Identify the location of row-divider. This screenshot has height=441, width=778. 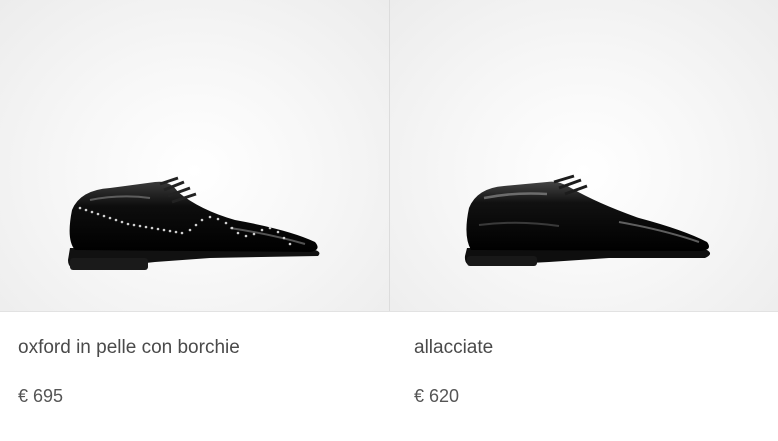
(389, 311).